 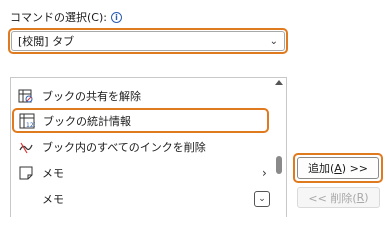 What do you see at coordinates (140, 120) in the screenshot?
I see `list-item-workbook-statistics: 123 ブックの統計情報` at bounding box center [140, 120].